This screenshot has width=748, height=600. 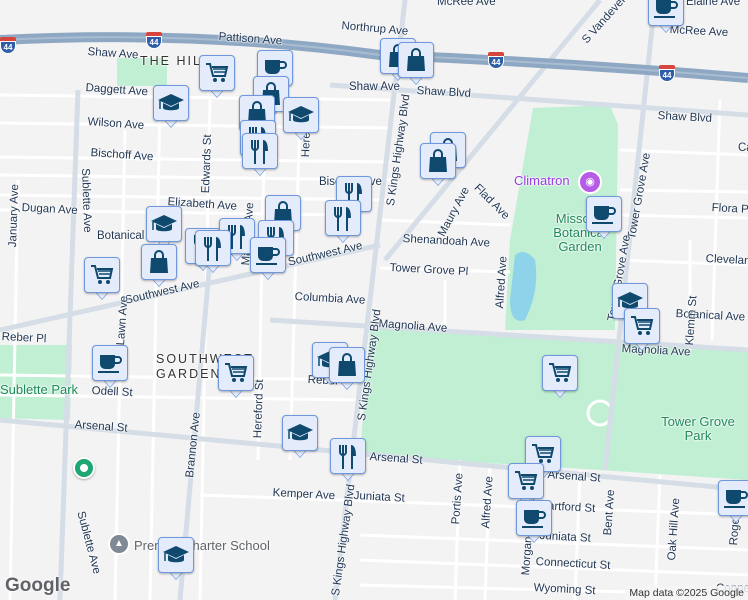 What do you see at coordinates (590, 182) in the screenshot?
I see `camera-icon: ◉` at bounding box center [590, 182].